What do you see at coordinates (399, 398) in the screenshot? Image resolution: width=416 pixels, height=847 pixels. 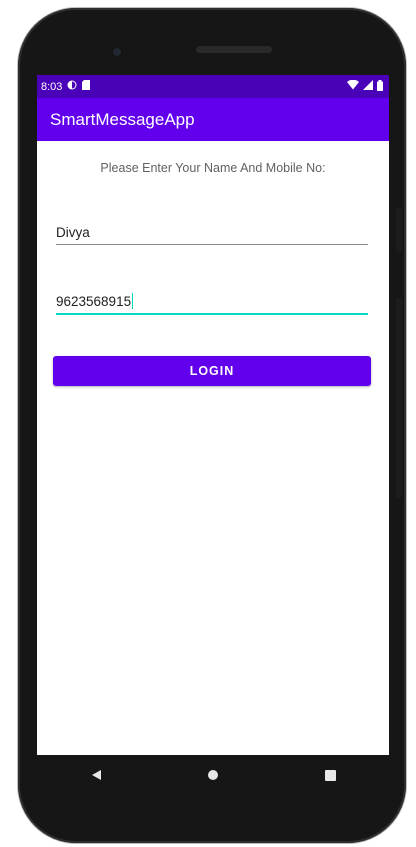 I see `power-key` at bounding box center [399, 398].